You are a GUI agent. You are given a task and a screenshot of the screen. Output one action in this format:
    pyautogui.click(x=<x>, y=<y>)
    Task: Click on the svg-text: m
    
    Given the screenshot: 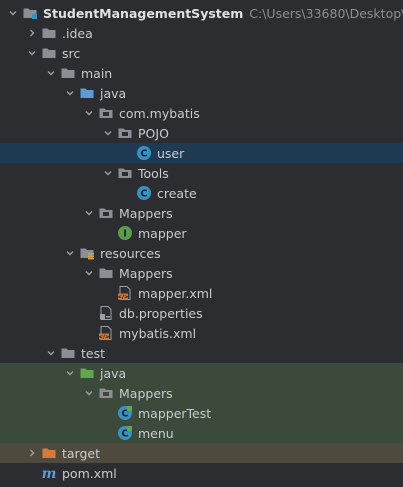 What is the action you would take?
    pyautogui.click(x=49, y=473)
    